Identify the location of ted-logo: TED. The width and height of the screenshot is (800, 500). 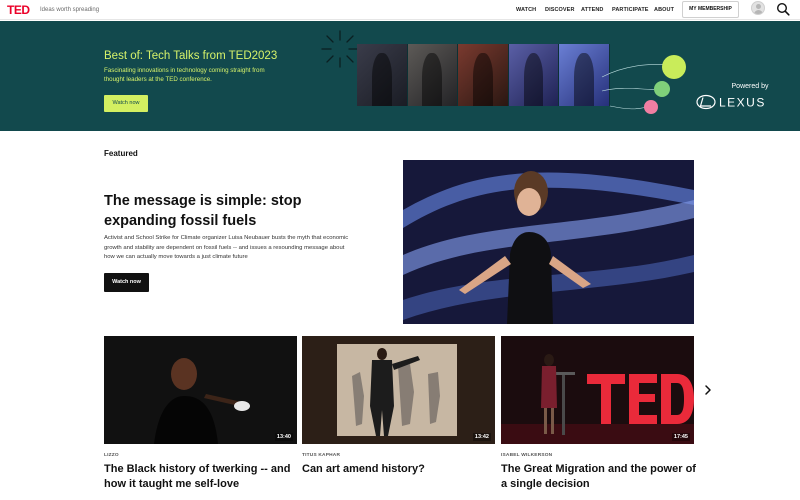
(18, 10).